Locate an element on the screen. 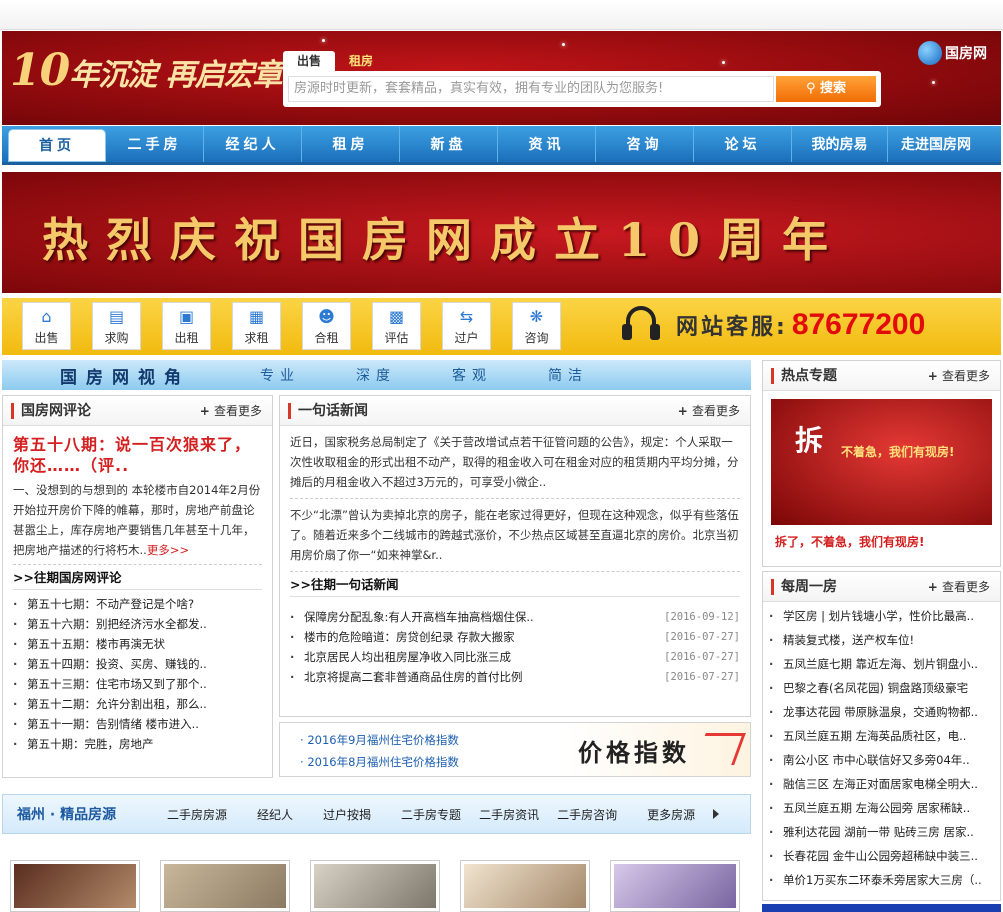 Image resolution: width=1003 pixels, height=912 pixels. list-item: 第五十七期：不动产登记是个啥? is located at coordinates (137, 604).